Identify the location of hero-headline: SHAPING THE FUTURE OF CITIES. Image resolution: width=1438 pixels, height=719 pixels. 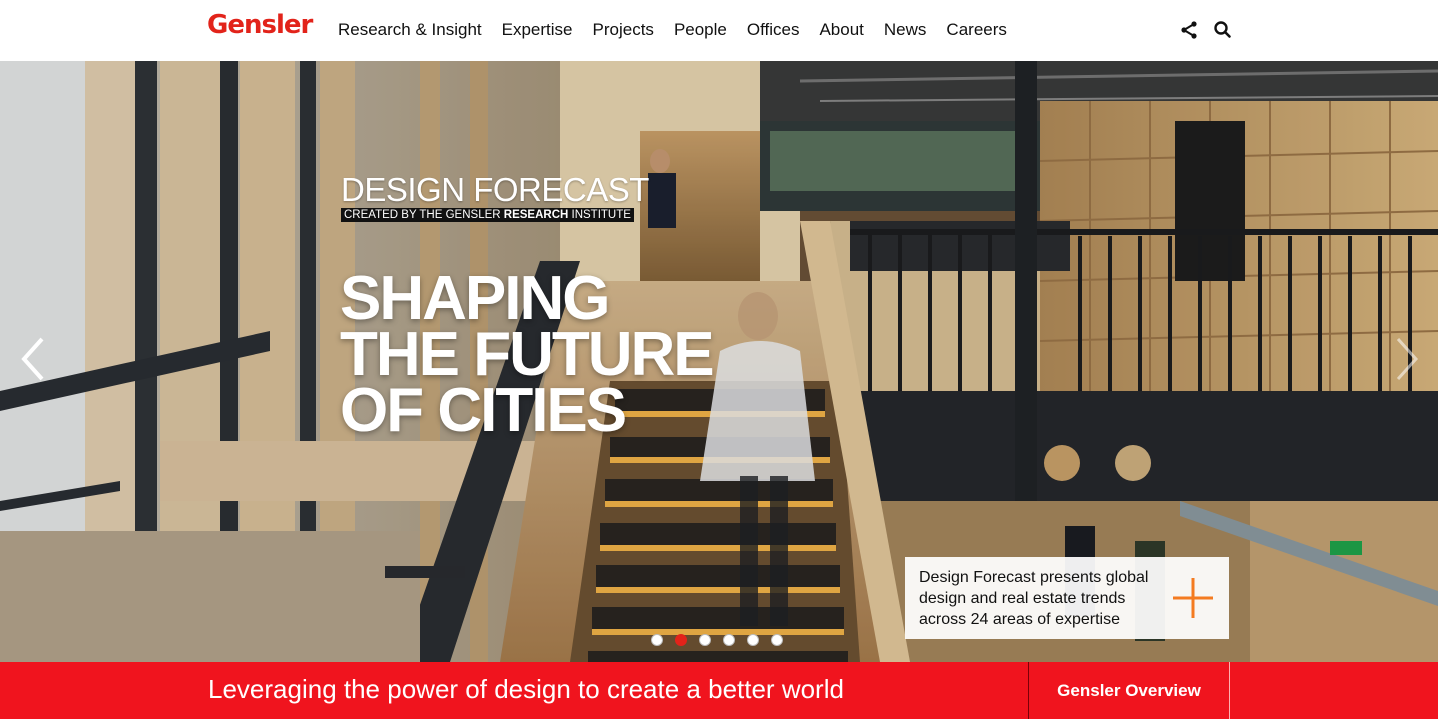
(550, 354).